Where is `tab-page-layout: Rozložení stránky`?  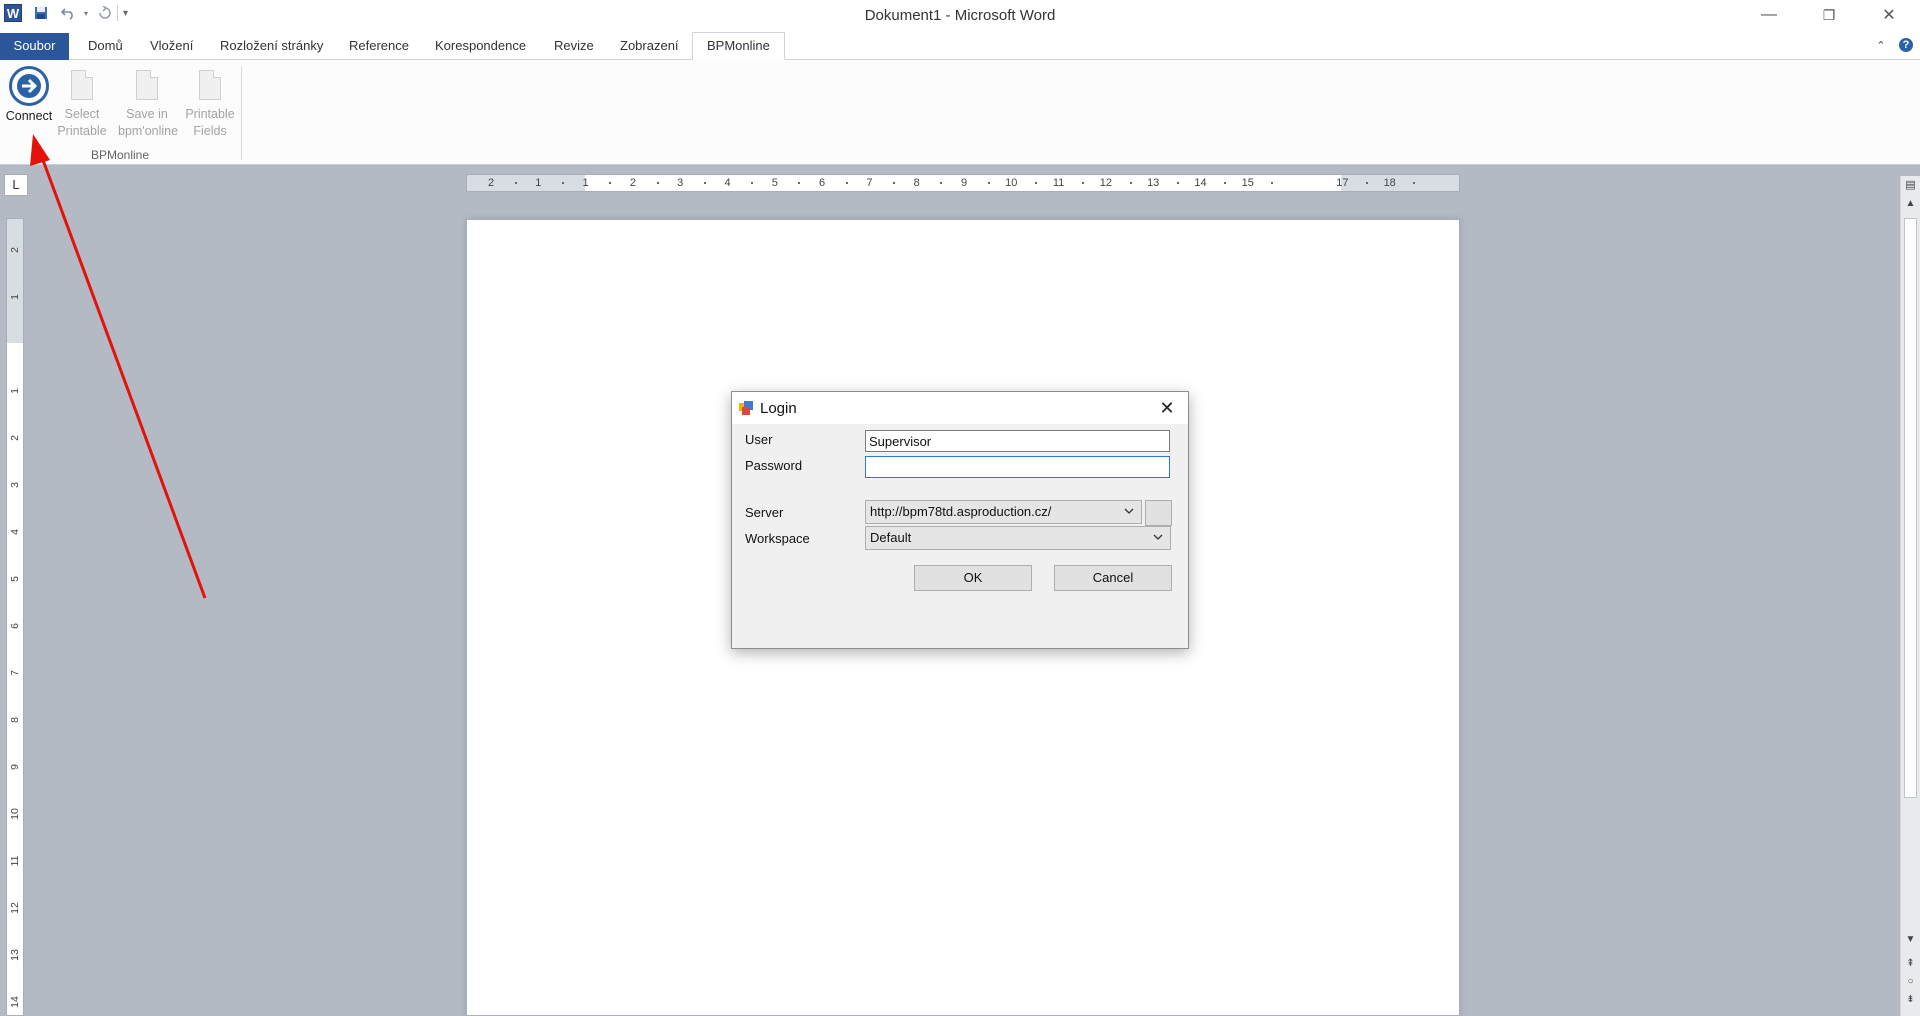
tab-page-layout: Rozložení stránky is located at coordinates (271, 46).